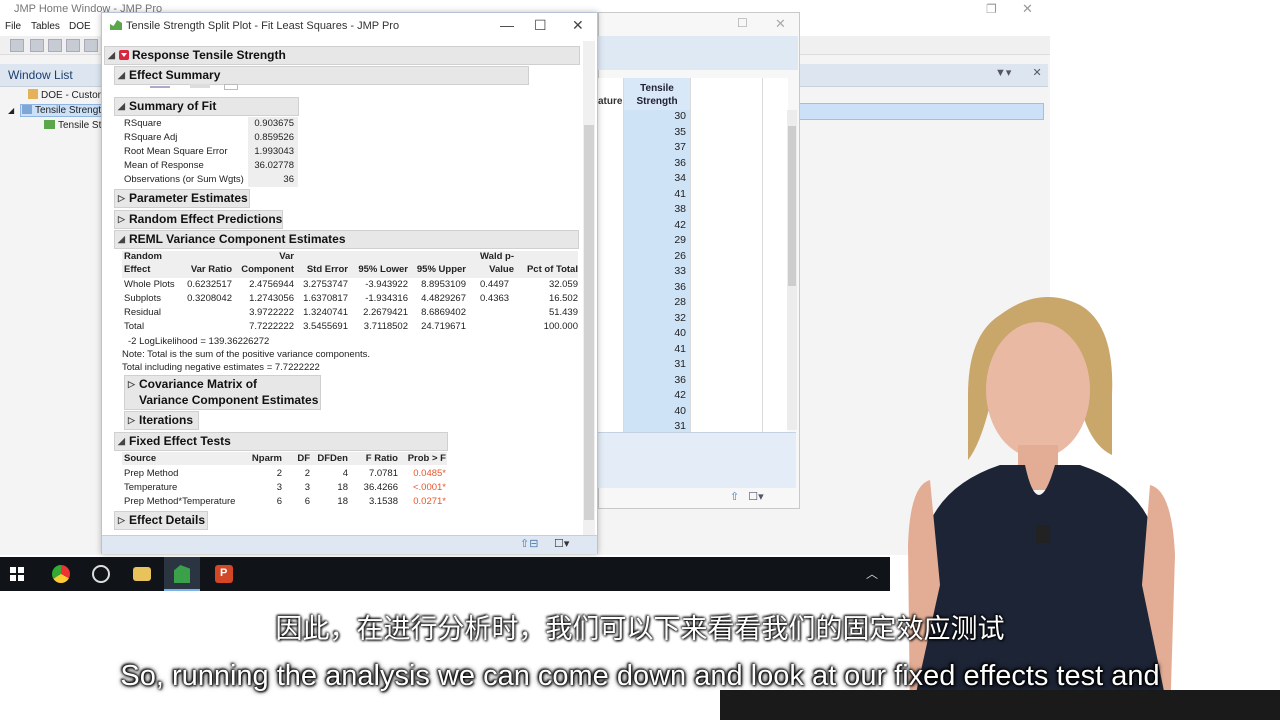 This screenshot has width=1280, height=720. I want to click on up-arrow-icon: ⇧, so click(734, 497).